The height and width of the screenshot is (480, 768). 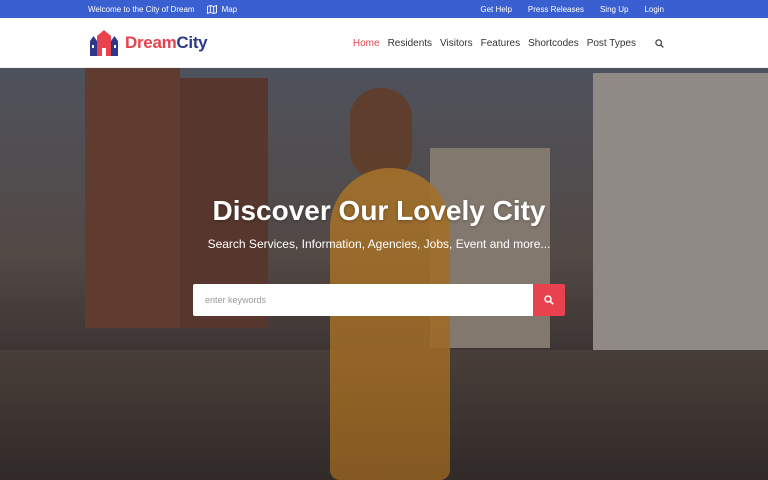 What do you see at coordinates (229, 9) in the screenshot?
I see `map-label: Map` at bounding box center [229, 9].